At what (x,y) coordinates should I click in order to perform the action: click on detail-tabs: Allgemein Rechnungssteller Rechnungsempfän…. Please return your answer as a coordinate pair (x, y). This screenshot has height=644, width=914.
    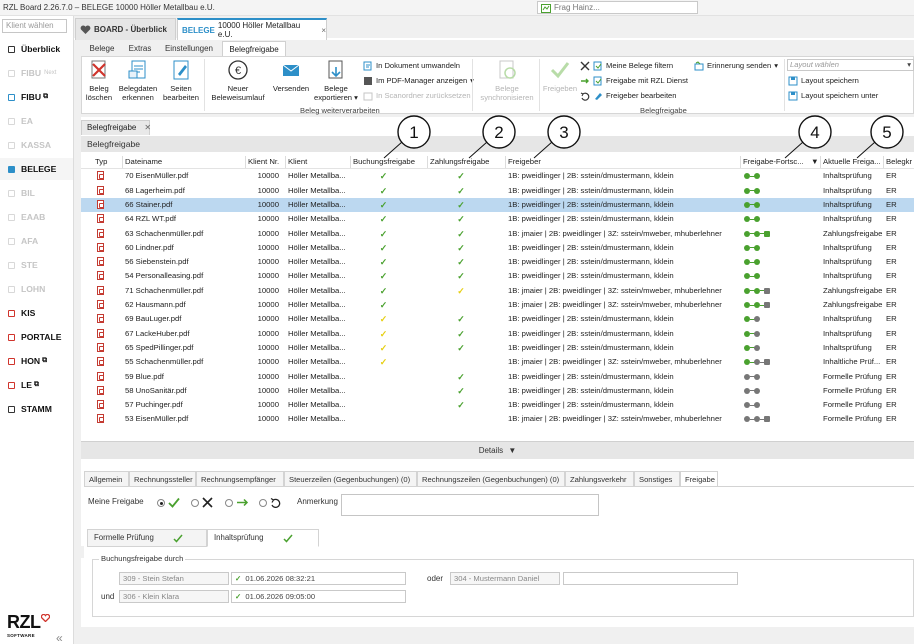
    Looking at the image, I should click on (499, 479).